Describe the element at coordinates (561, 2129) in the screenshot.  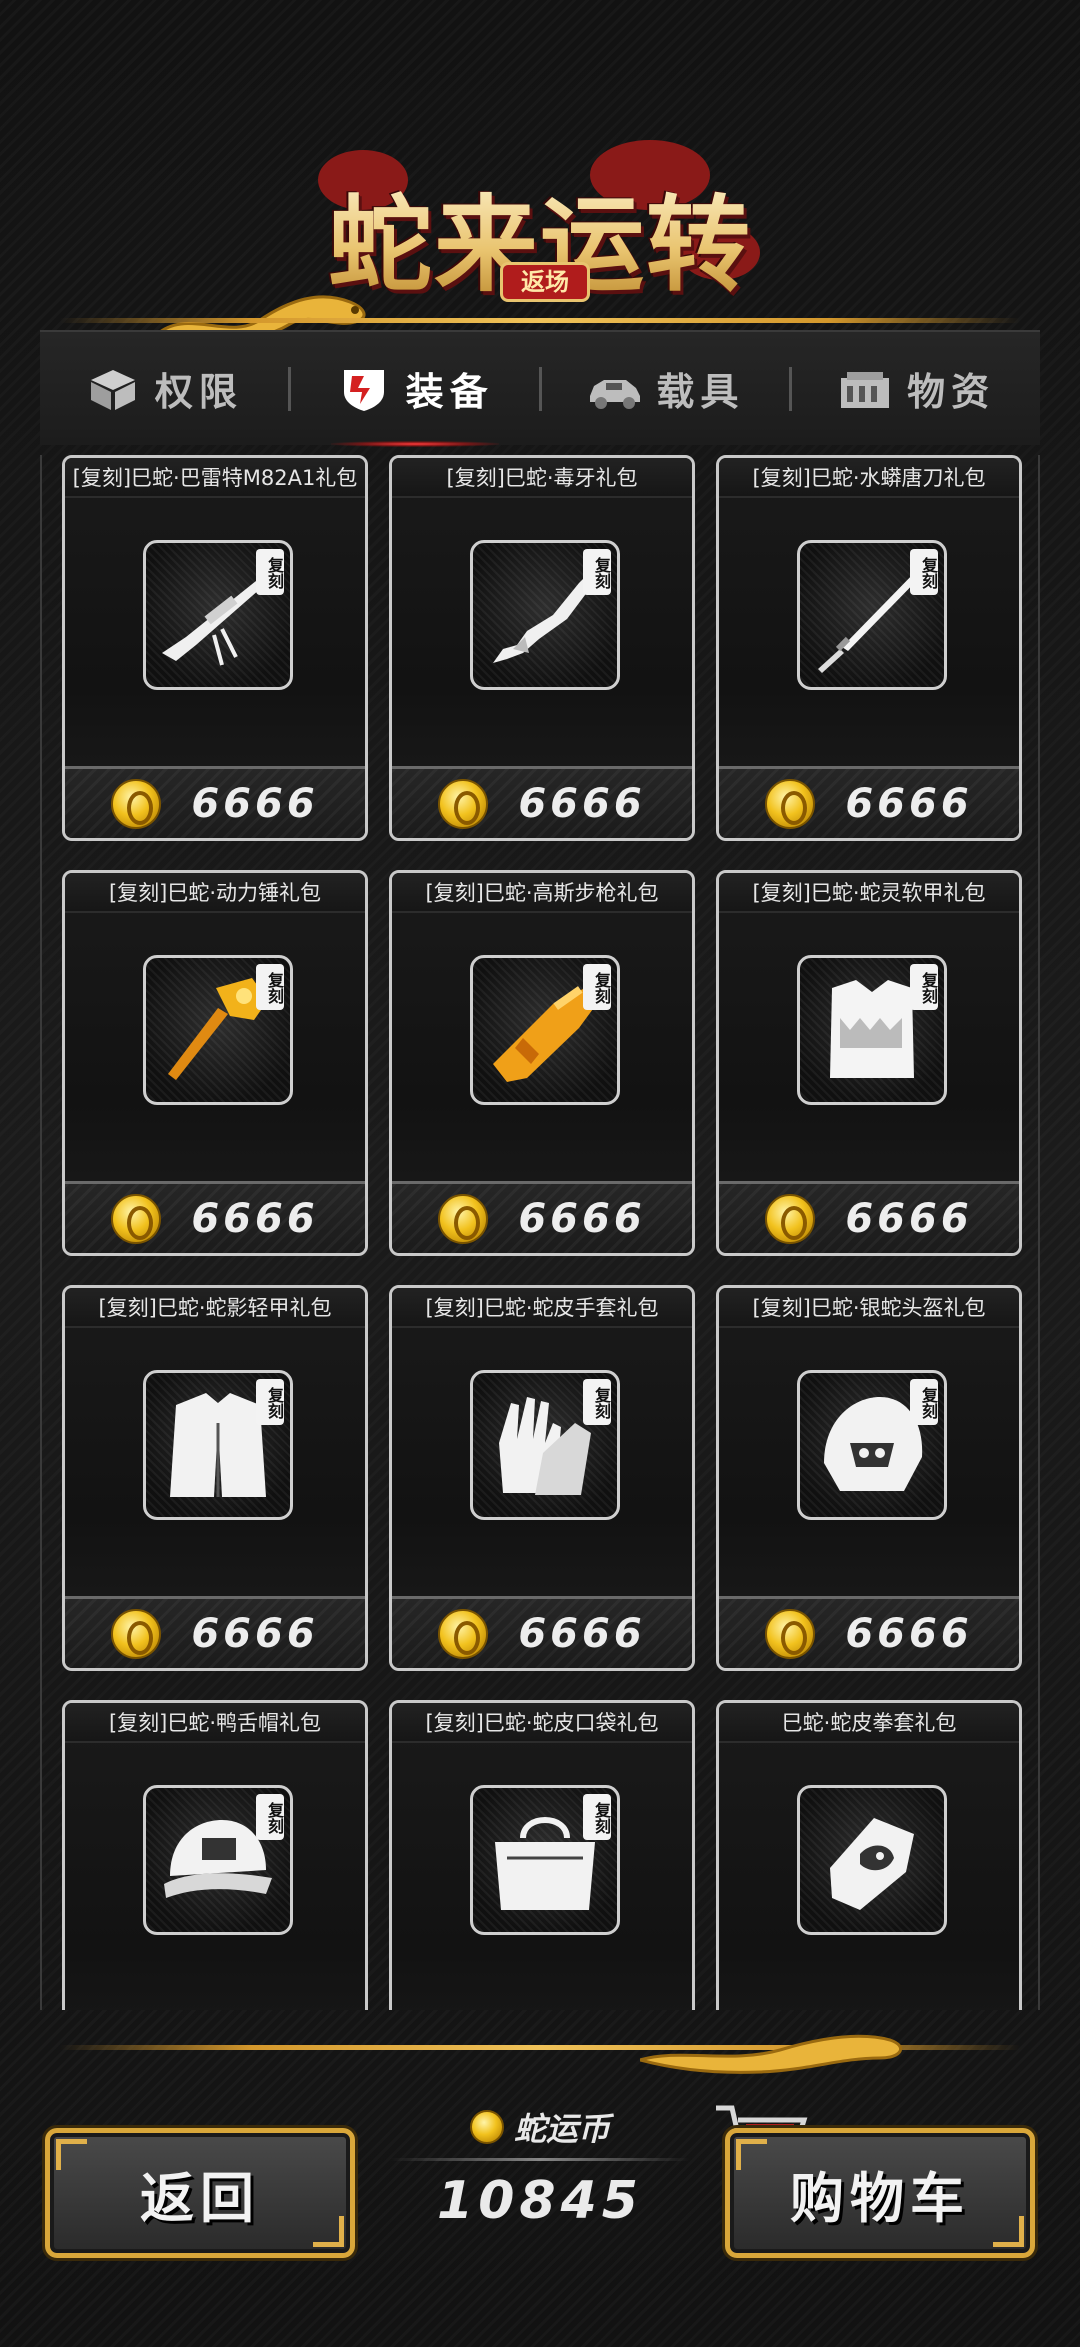
I see `currency-label: 蛇运币` at that location.